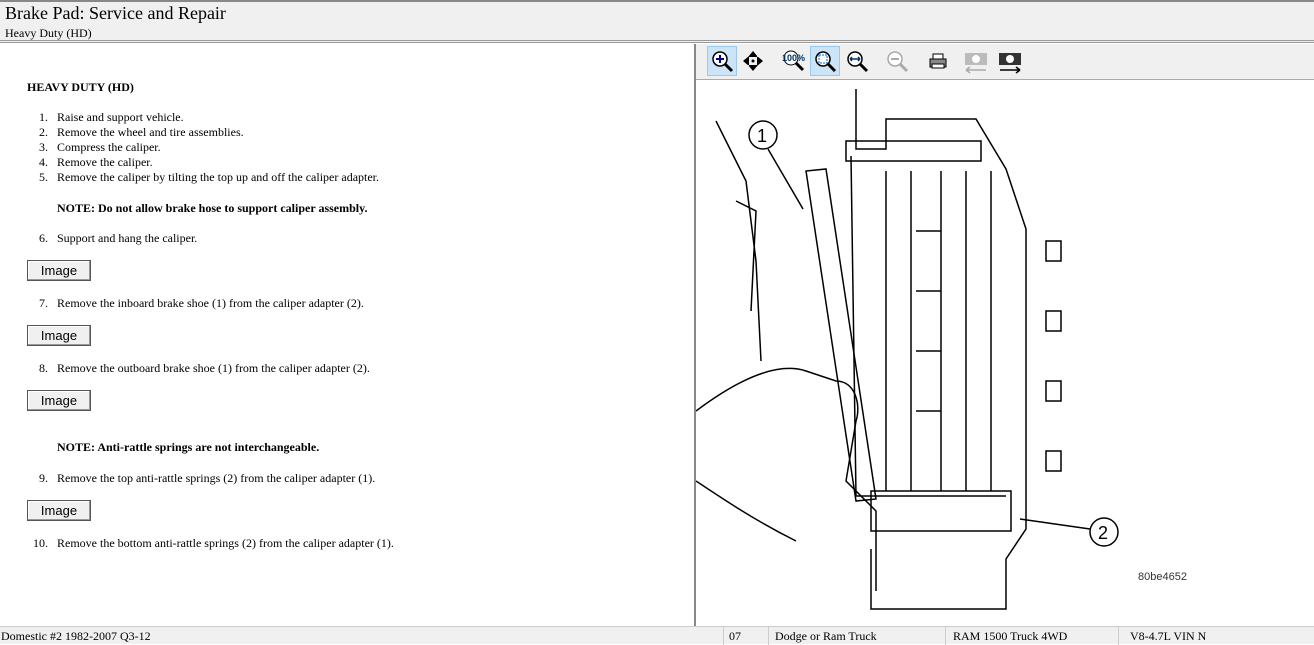 The width and height of the screenshot is (1314, 645). Describe the element at coordinates (1103, 533) in the screenshot. I see `callout-2: 2` at that location.